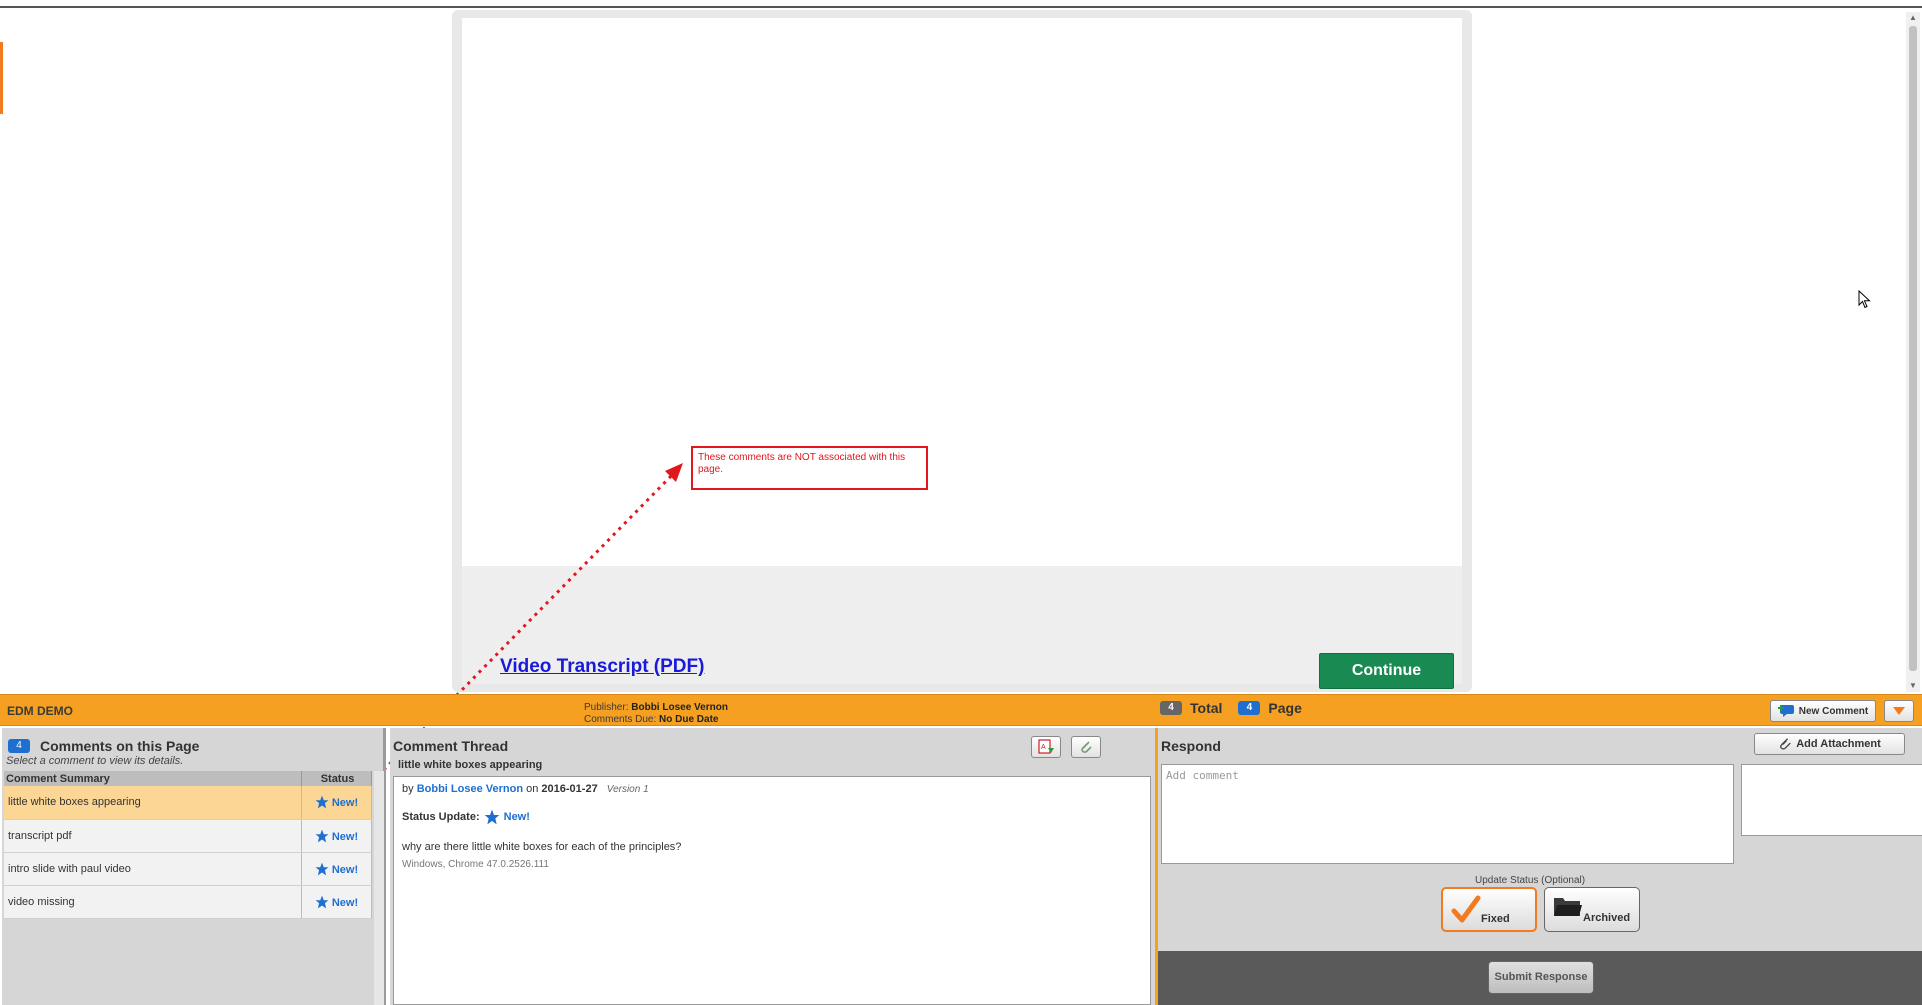 This screenshot has width=1922, height=1005. What do you see at coordinates (1206, 708) in the screenshot?
I see `total-label: Total` at bounding box center [1206, 708].